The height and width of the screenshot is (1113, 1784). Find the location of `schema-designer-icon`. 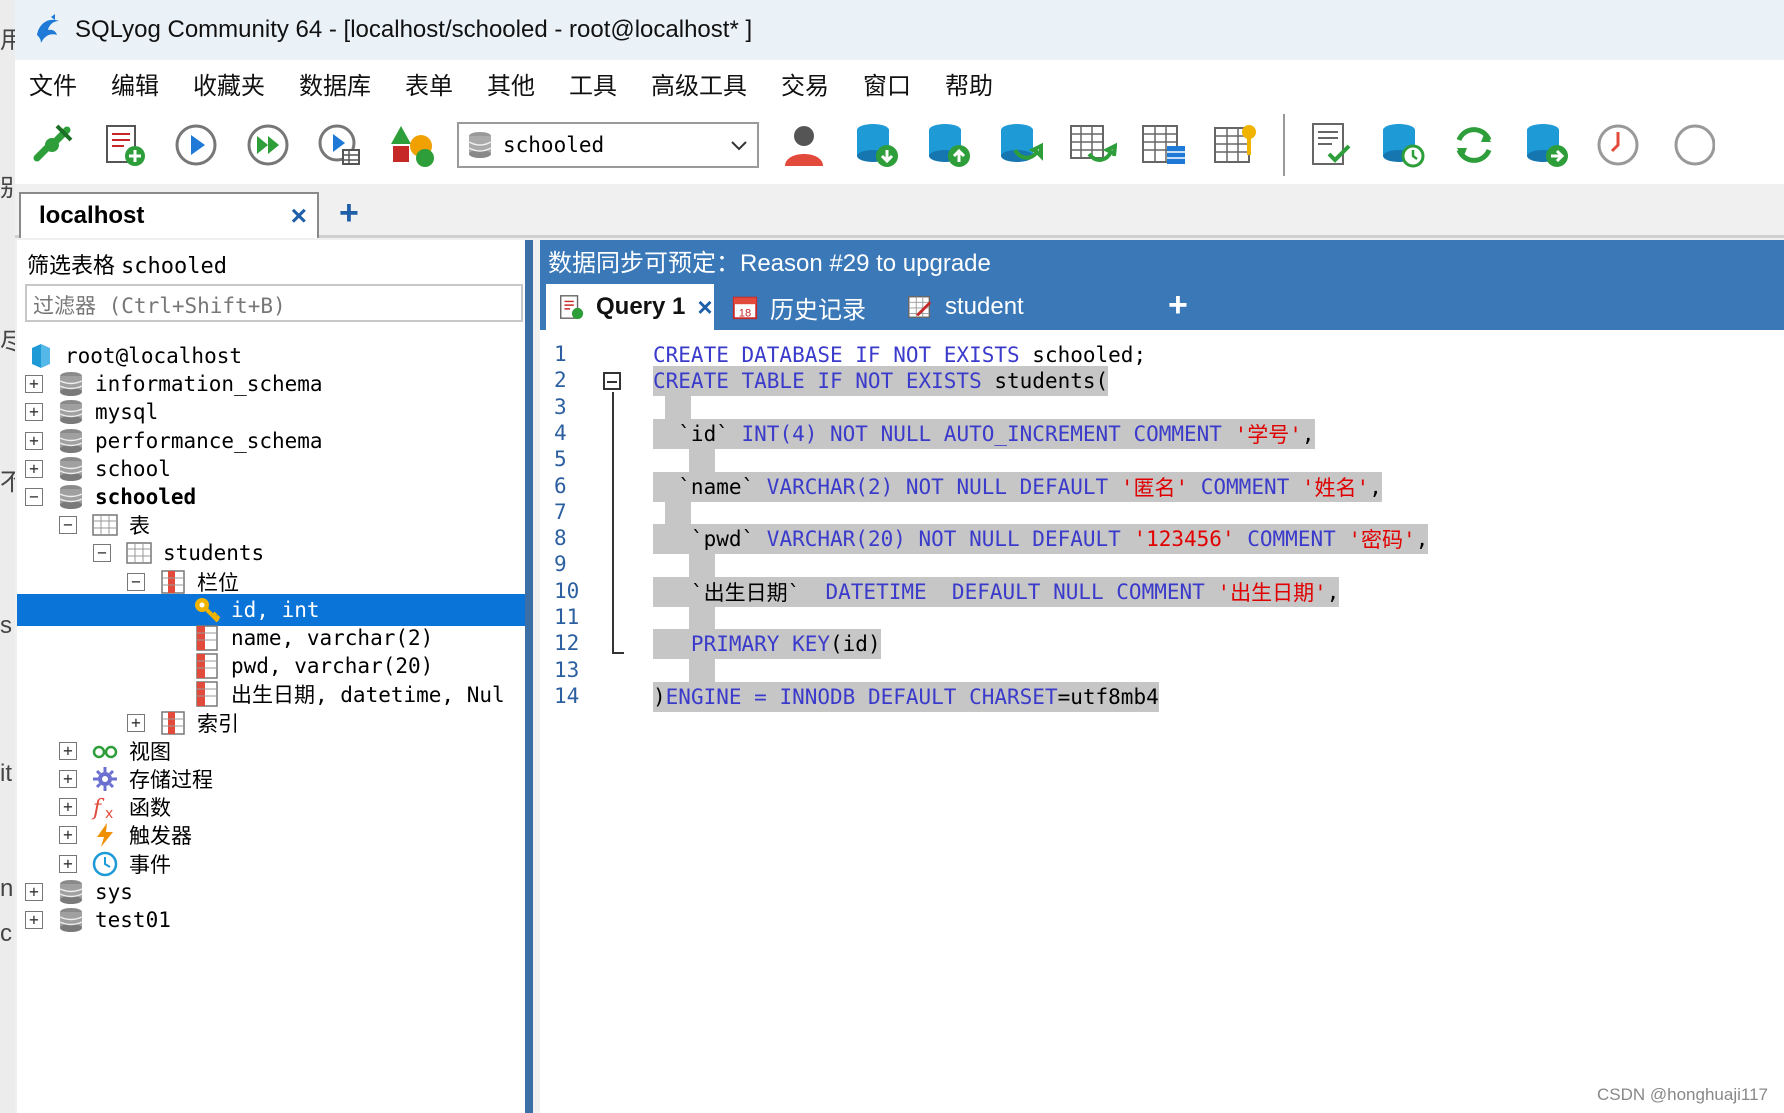

schema-designer-icon is located at coordinates (412, 145).